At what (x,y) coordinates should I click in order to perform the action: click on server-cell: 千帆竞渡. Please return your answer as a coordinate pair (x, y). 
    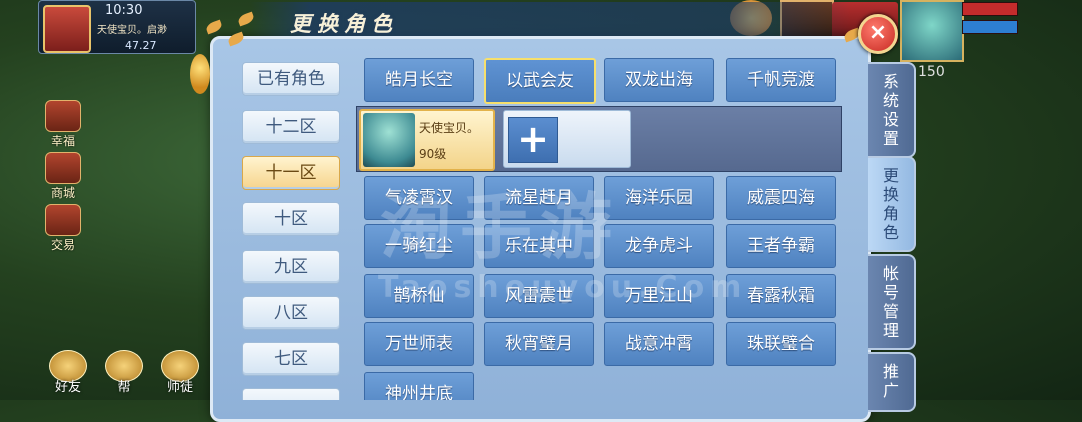
    Looking at the image, I should click on (781, 80).